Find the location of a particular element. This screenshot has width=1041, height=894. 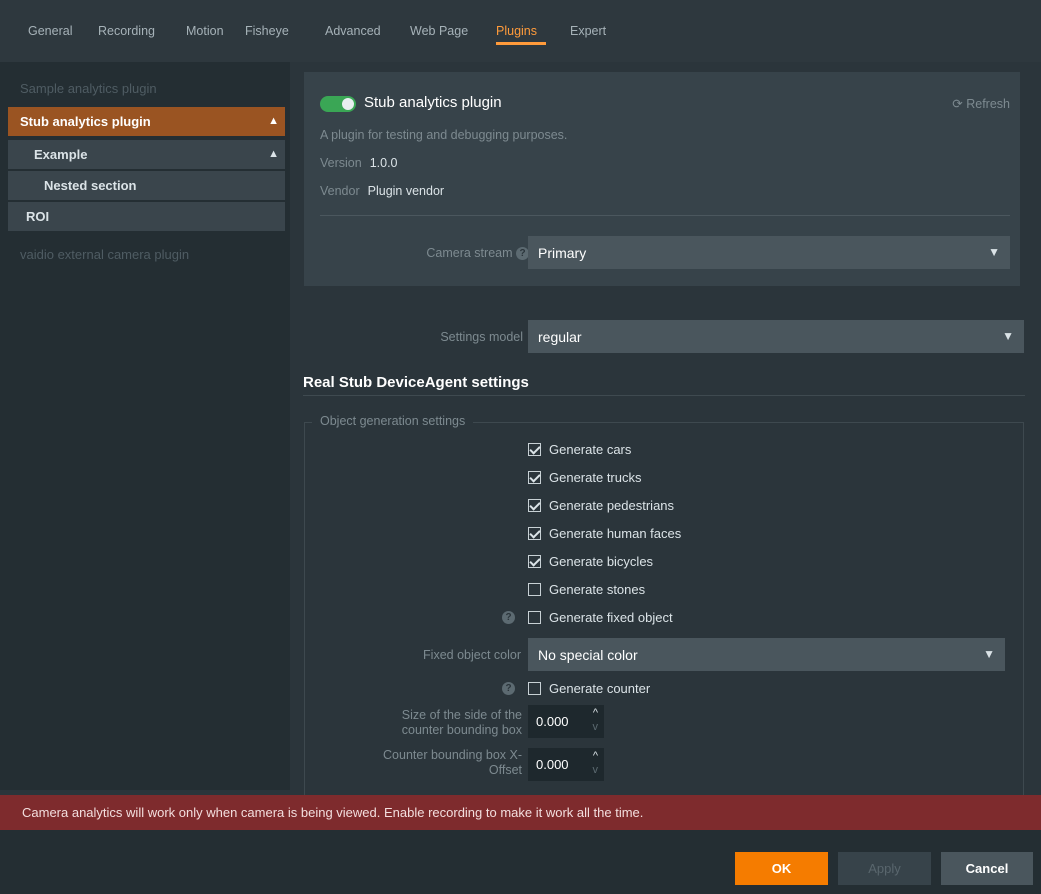

tab-web-page: Web Page is located at coordinates (439, 31).